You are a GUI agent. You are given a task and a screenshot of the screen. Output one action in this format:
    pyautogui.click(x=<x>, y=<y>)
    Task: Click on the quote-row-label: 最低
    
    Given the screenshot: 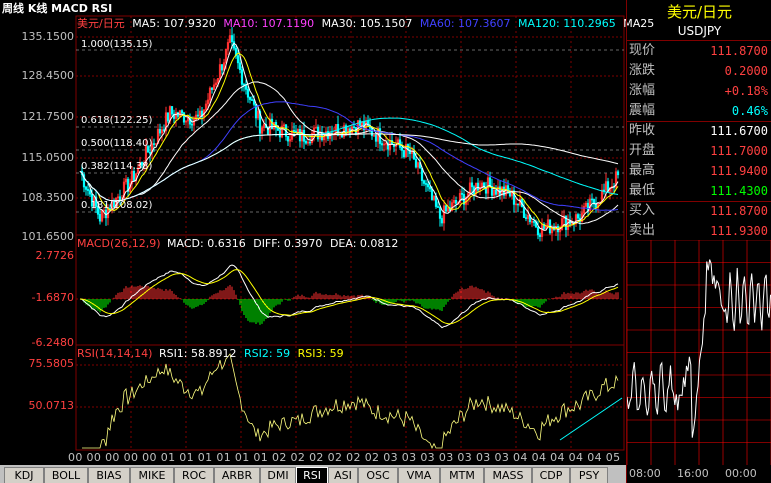 What is the action you would take?
    pyautogui.click(x=642, y=190)
    